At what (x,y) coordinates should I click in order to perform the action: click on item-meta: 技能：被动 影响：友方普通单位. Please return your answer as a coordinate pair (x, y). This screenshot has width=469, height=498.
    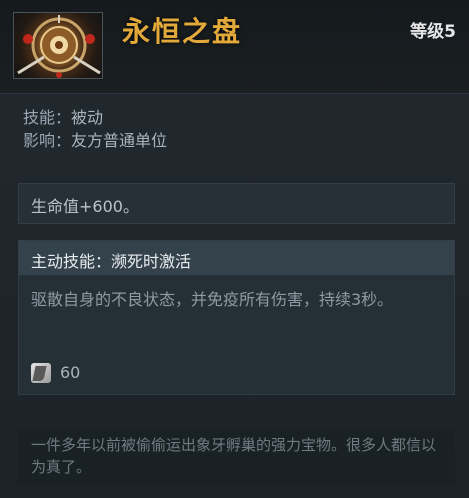
    Looking at the image, I should click on (234, 125).